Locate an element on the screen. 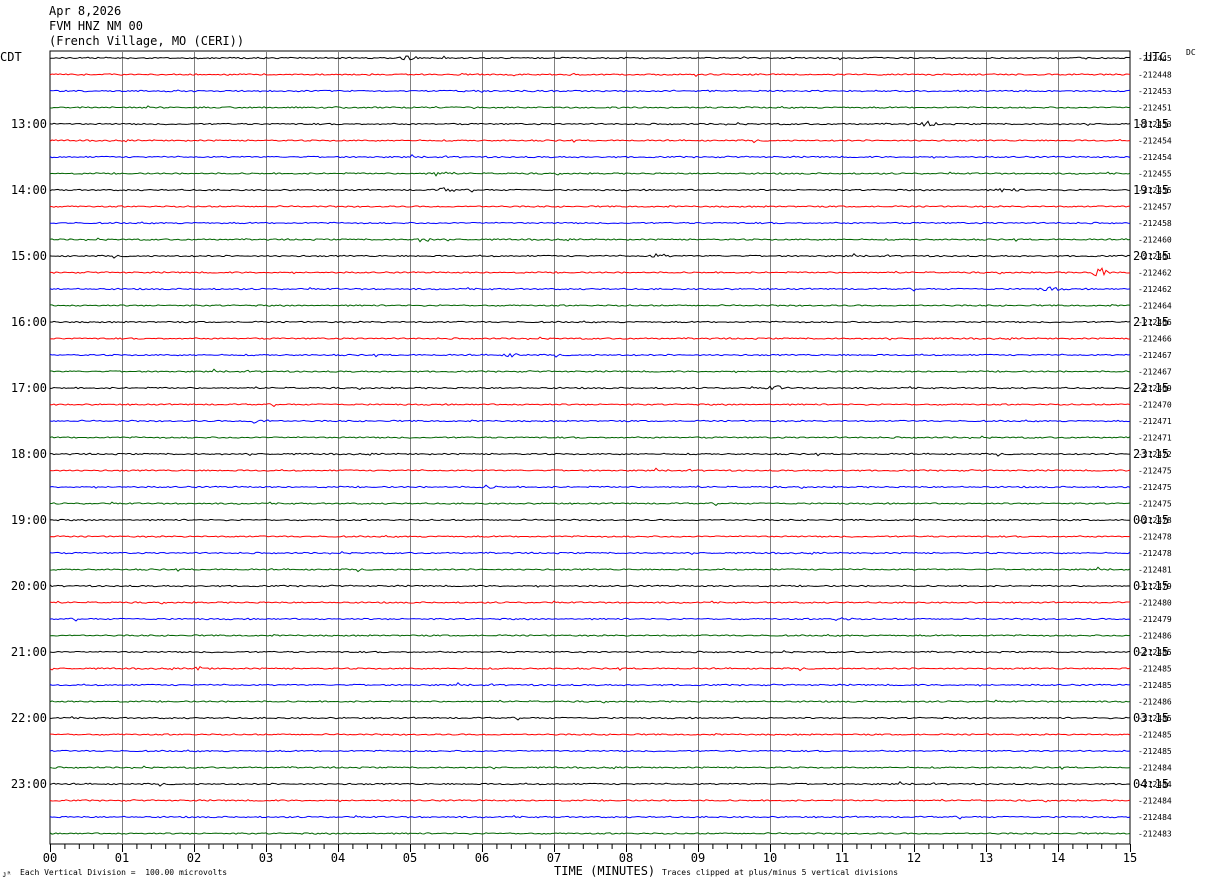 Image resolution: width=1210 pixels, height=886 pixels. x-tick-label: 11 is located at coordinates (842, 858).